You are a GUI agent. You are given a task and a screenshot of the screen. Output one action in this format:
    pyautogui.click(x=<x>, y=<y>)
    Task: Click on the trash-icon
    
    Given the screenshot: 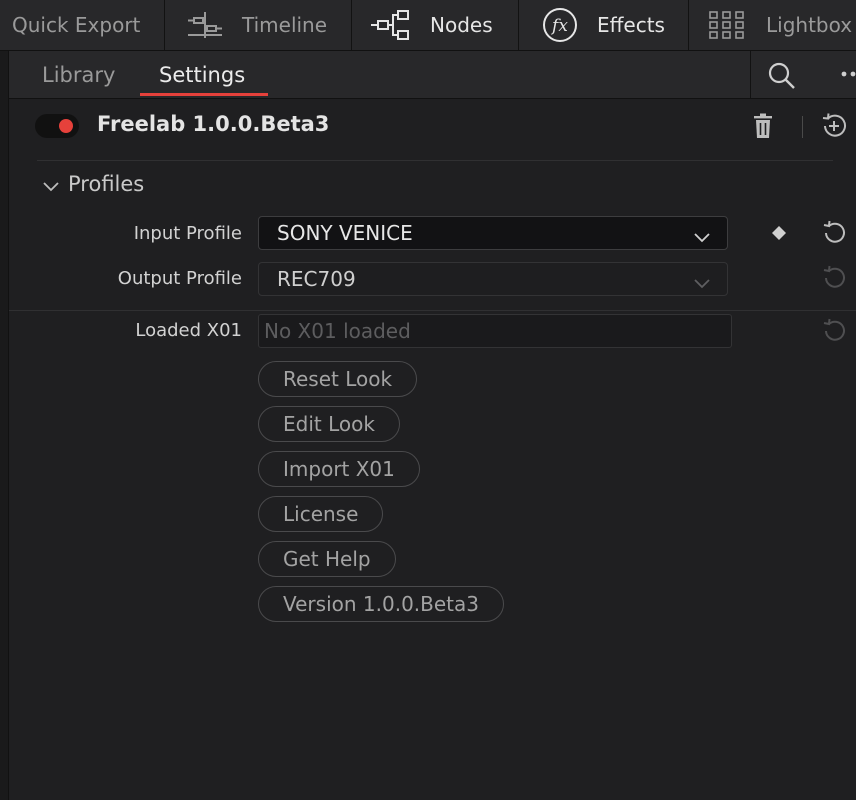 What is the action you would take?
    pyautogui.click(x=763, y=128)
    